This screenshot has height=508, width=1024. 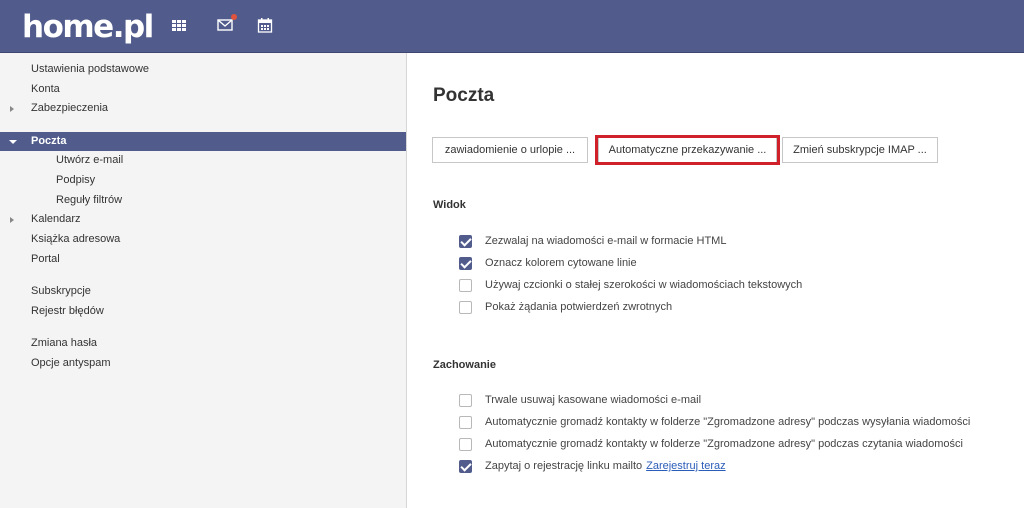 What do you see at coordinates (203, 180) in the screenshot?
I see `sidebar-item-signatures: Podpisy` at bounding box center [203, 180].